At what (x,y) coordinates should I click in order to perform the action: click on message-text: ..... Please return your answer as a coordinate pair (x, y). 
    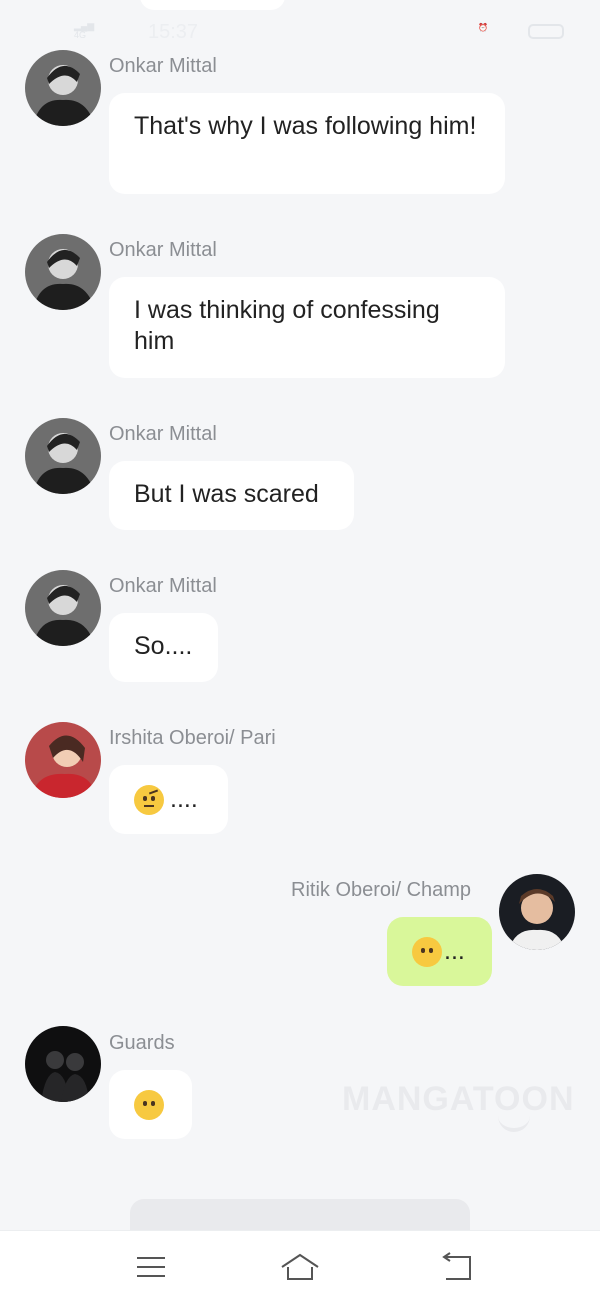
    Looking at the image, I should click on (184, 799).